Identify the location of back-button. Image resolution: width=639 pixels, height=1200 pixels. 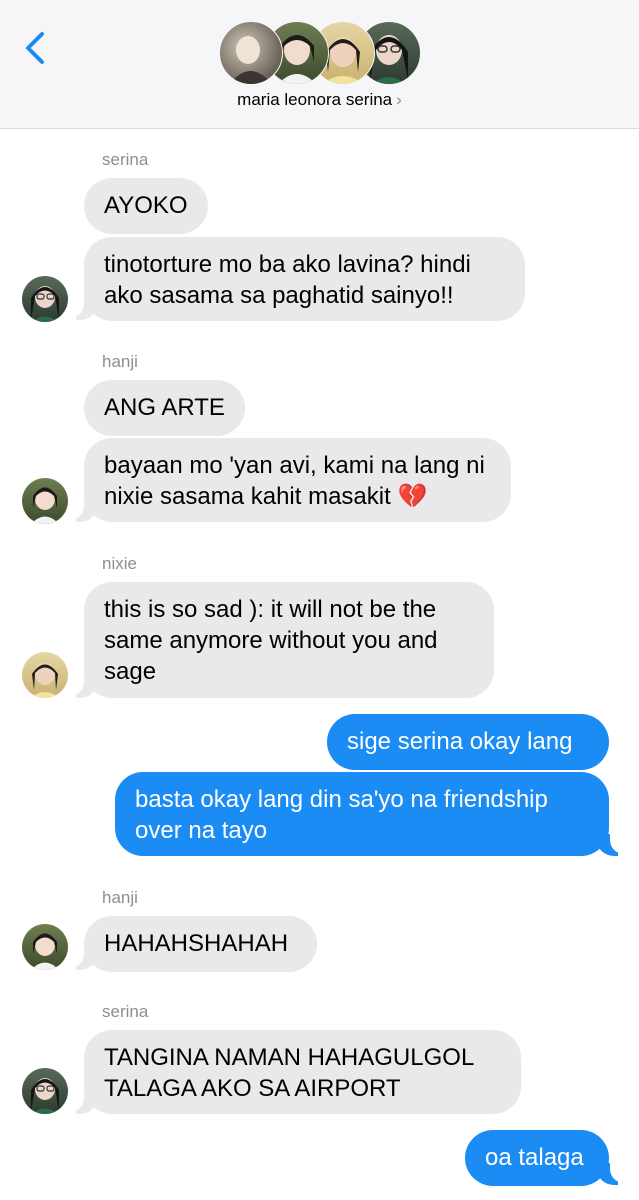
(37, 48).